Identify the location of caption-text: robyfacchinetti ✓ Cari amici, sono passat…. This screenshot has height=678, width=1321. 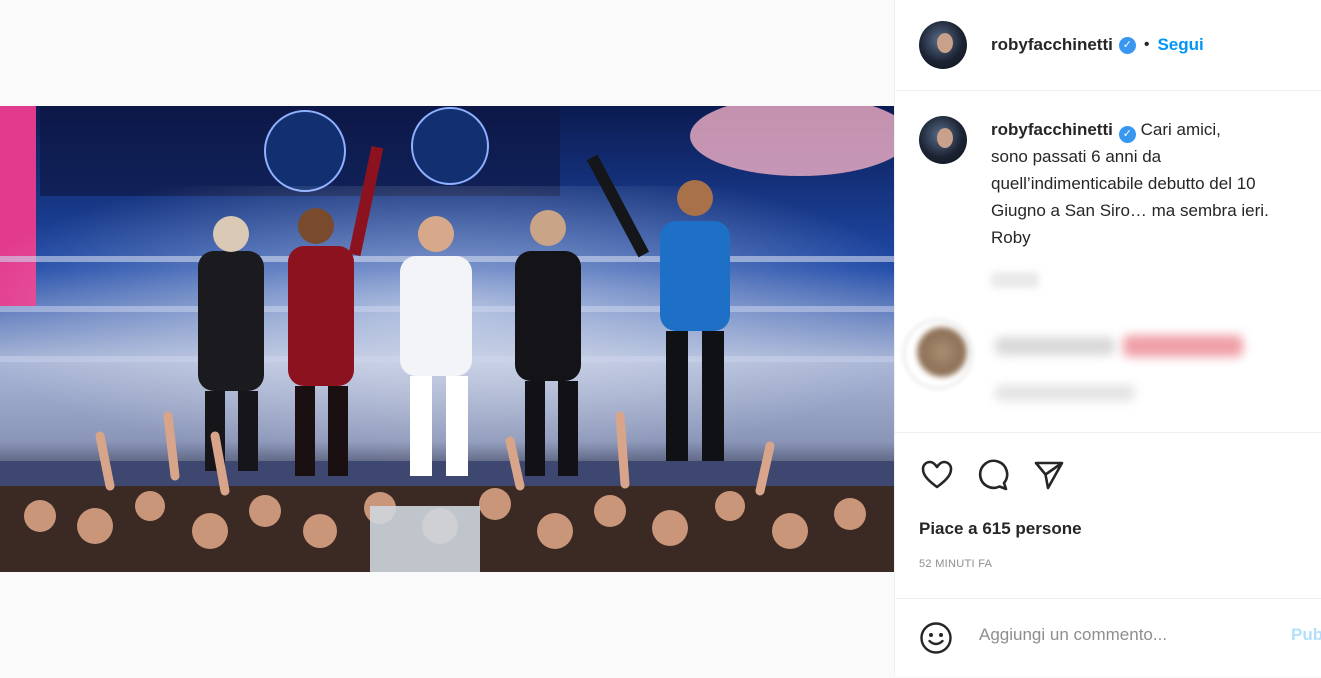
(1156, 183).